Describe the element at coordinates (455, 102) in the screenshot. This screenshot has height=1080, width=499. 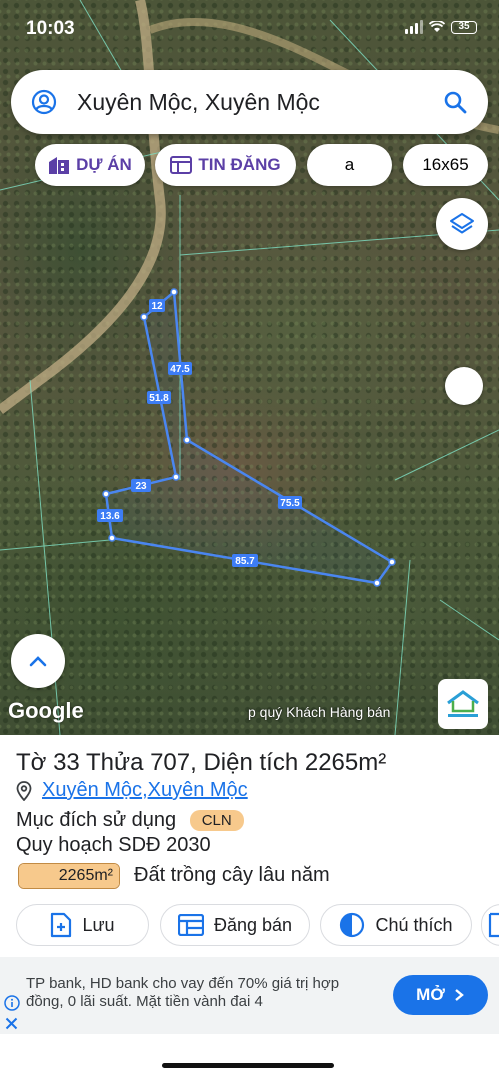
I see `search-icon` at that location.